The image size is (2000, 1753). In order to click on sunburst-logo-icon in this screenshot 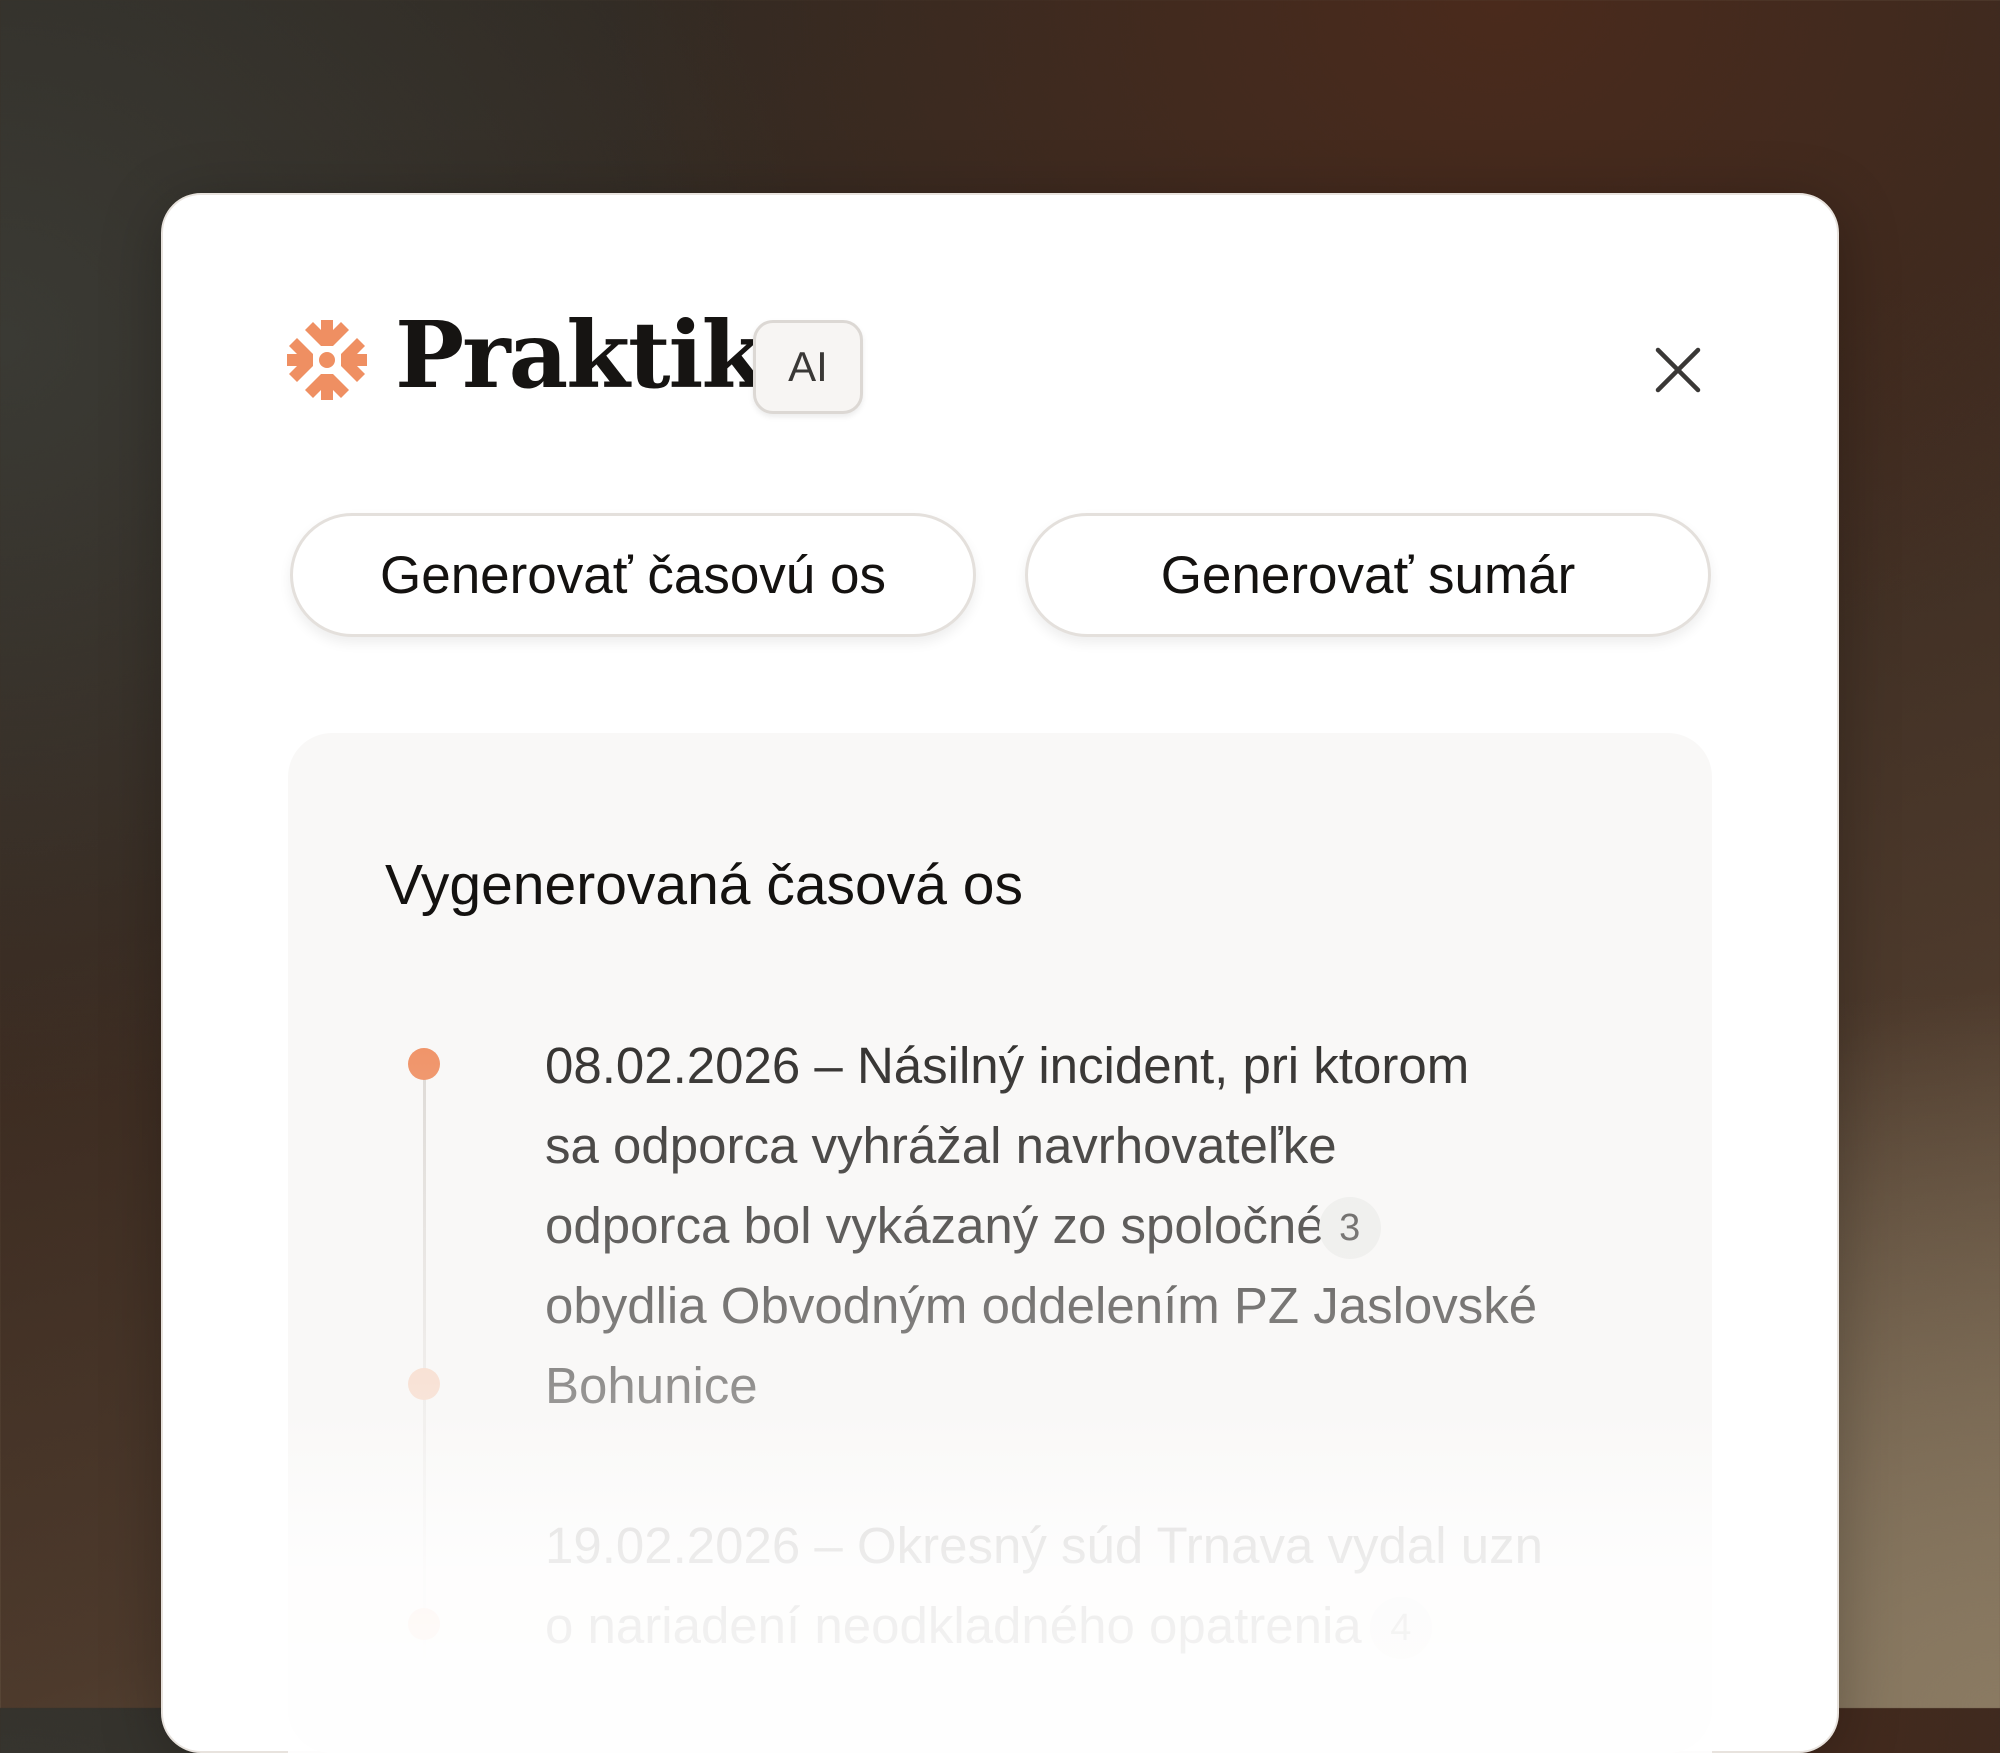, I will do `click(327, 360)`.